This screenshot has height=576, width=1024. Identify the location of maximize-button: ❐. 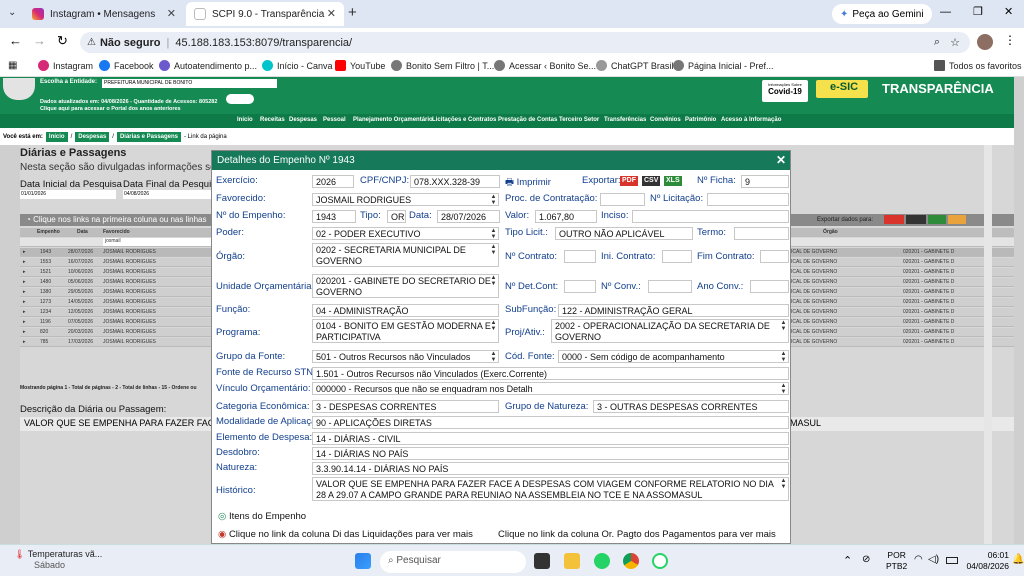
(978, 11).